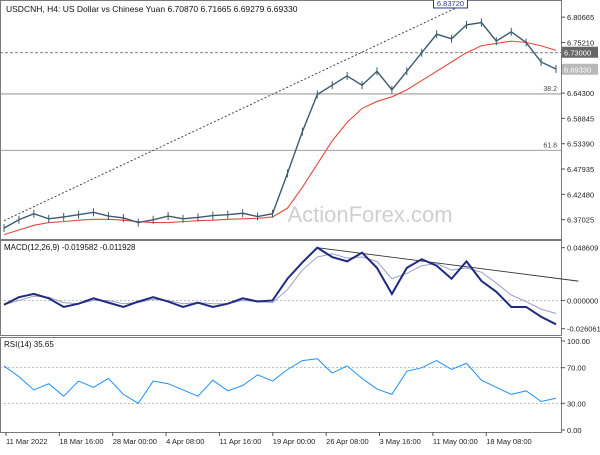 The width and height of the screenshot is (600, 455). Describe the element at coordinates (574, 430) in the screenshot. I see `rsi-axis-label: 0.00` at that location.